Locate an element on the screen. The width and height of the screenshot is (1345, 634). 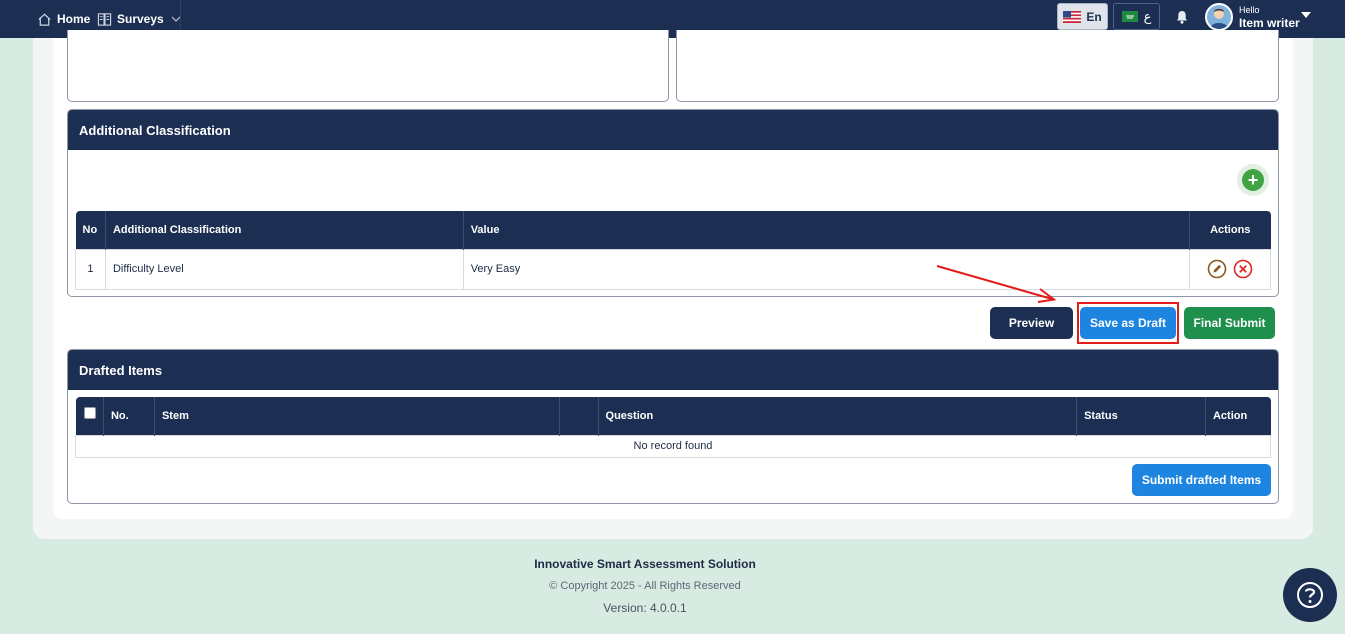
col-blank is located at coordinates (579, 416).